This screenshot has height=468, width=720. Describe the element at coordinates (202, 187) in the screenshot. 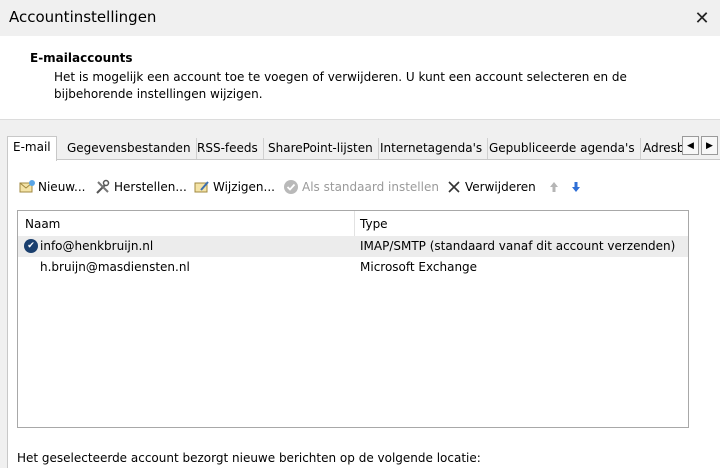

I see `edit-account-icon` at that location.